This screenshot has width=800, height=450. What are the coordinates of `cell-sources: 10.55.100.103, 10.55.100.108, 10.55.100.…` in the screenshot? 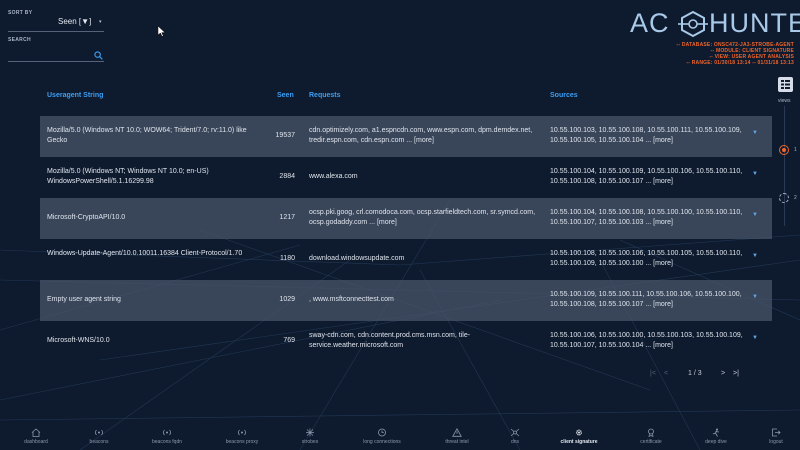 It's located at (650, 135).